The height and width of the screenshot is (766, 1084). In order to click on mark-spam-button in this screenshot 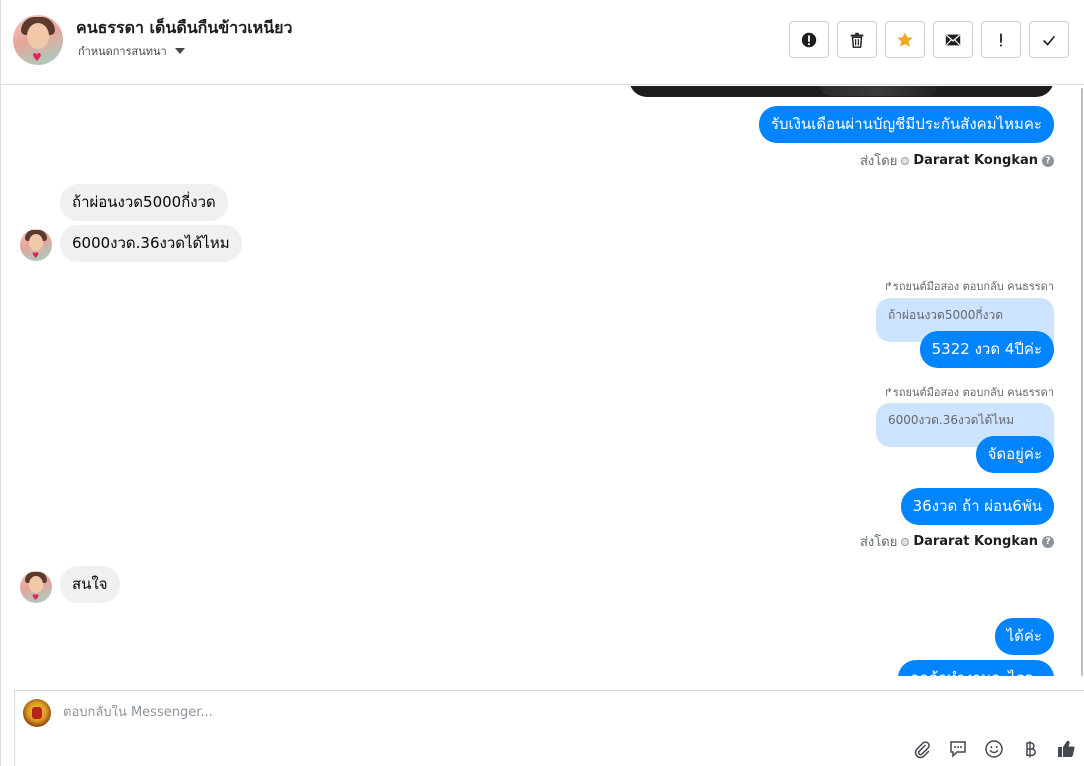, I will do `click(809, 39)`.